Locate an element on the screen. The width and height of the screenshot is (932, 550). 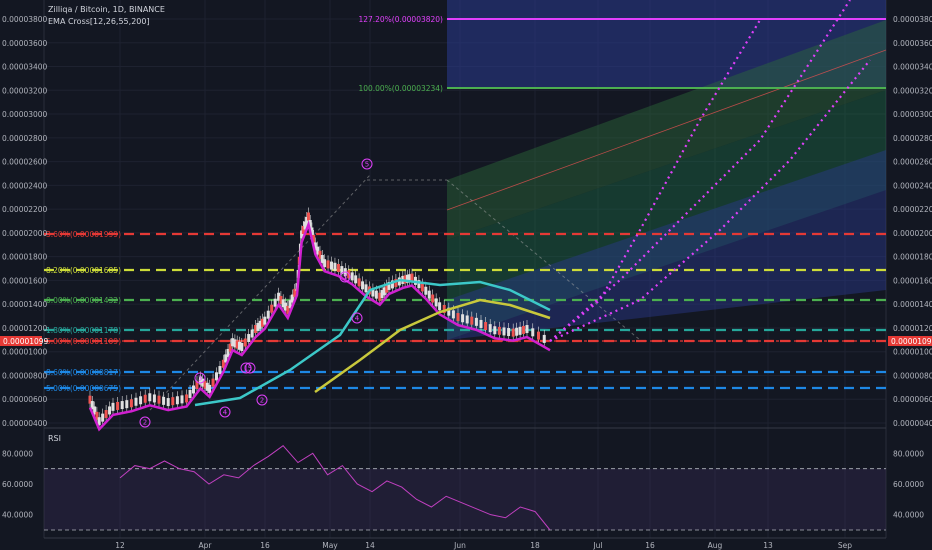
fib-level-label: 0.00%(0.00001432) is located at coordinates (83, 300).